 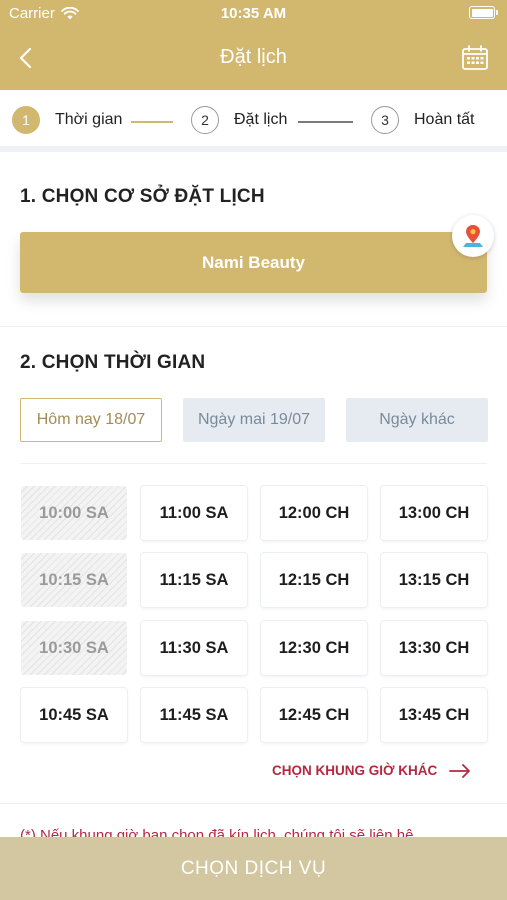 I want to click on time-slot: 11:00 SA, so click(x=194, y=513).